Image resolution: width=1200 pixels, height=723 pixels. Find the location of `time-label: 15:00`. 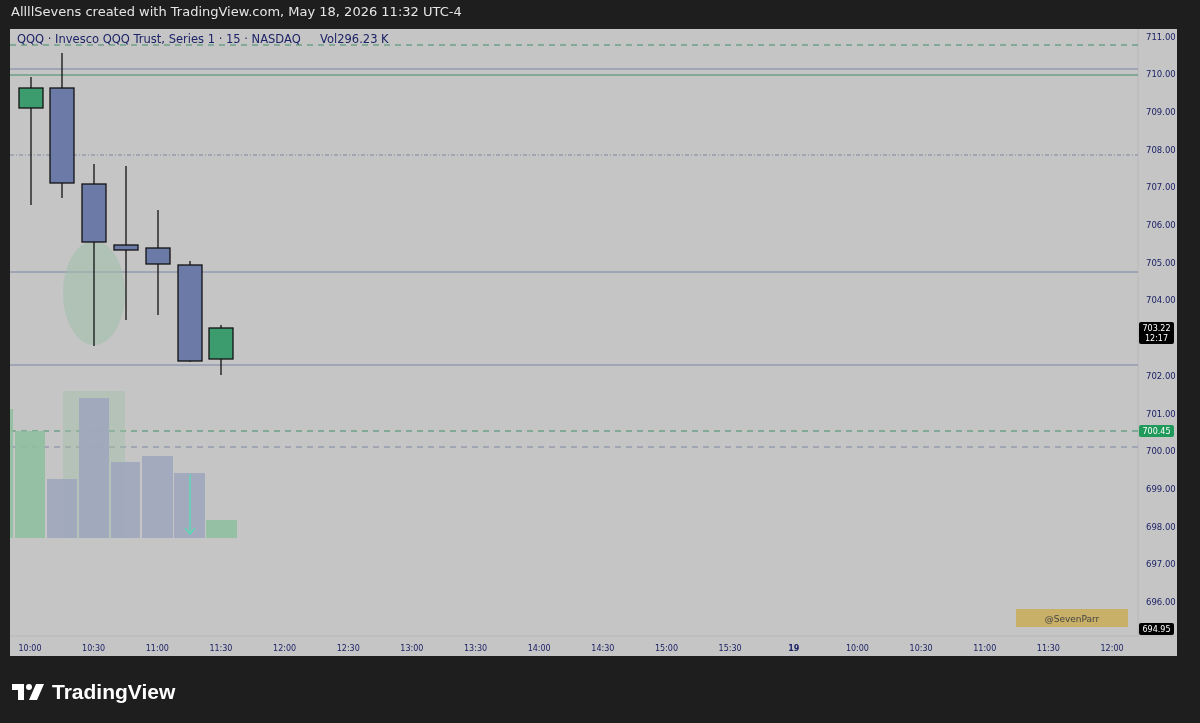

time-label: 15:00 is located at coordinates (666, 648).